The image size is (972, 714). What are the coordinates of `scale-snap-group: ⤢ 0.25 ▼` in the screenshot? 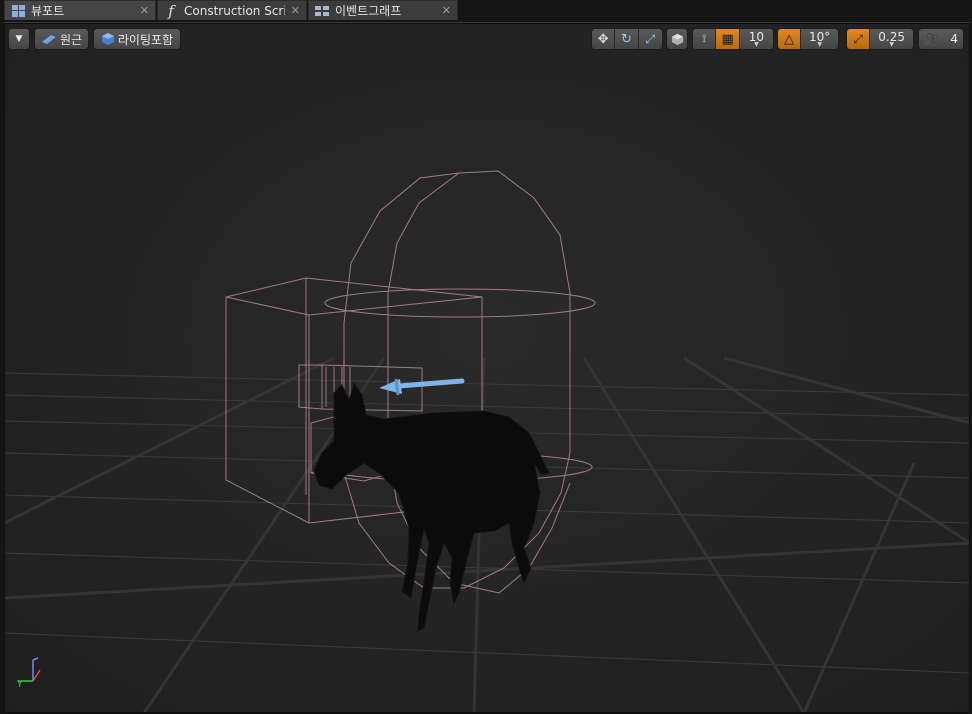 It's located at (880, 39).